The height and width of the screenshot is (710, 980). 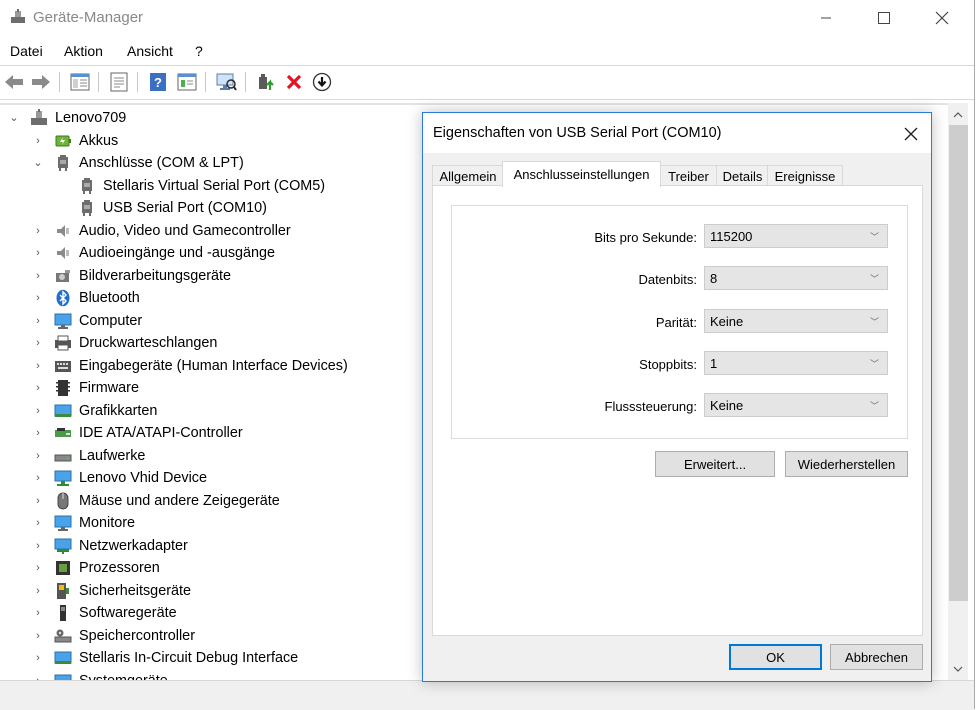 What do you see at coordinates (805, 175) in the screenshot?
I see `tab-ereignisse: Ereignisse` at bounding box center [805, 175].